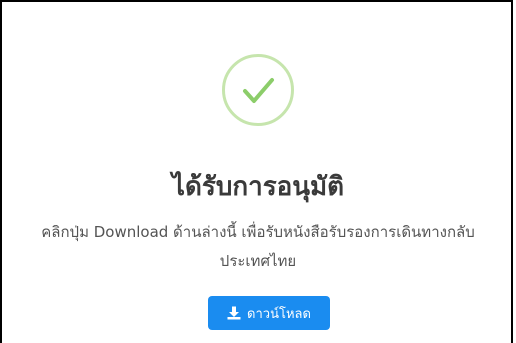  I want to click on download-button-label: ดาวน์โหลด, so click(279, 314).